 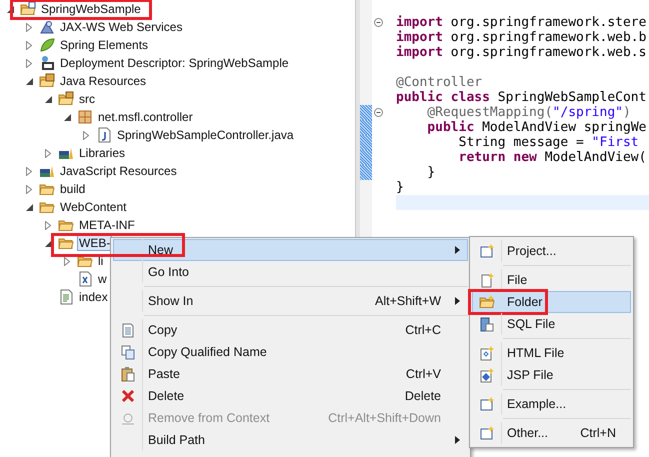 I want to click on menu-item: HTML File, so click(x=551, y=353).